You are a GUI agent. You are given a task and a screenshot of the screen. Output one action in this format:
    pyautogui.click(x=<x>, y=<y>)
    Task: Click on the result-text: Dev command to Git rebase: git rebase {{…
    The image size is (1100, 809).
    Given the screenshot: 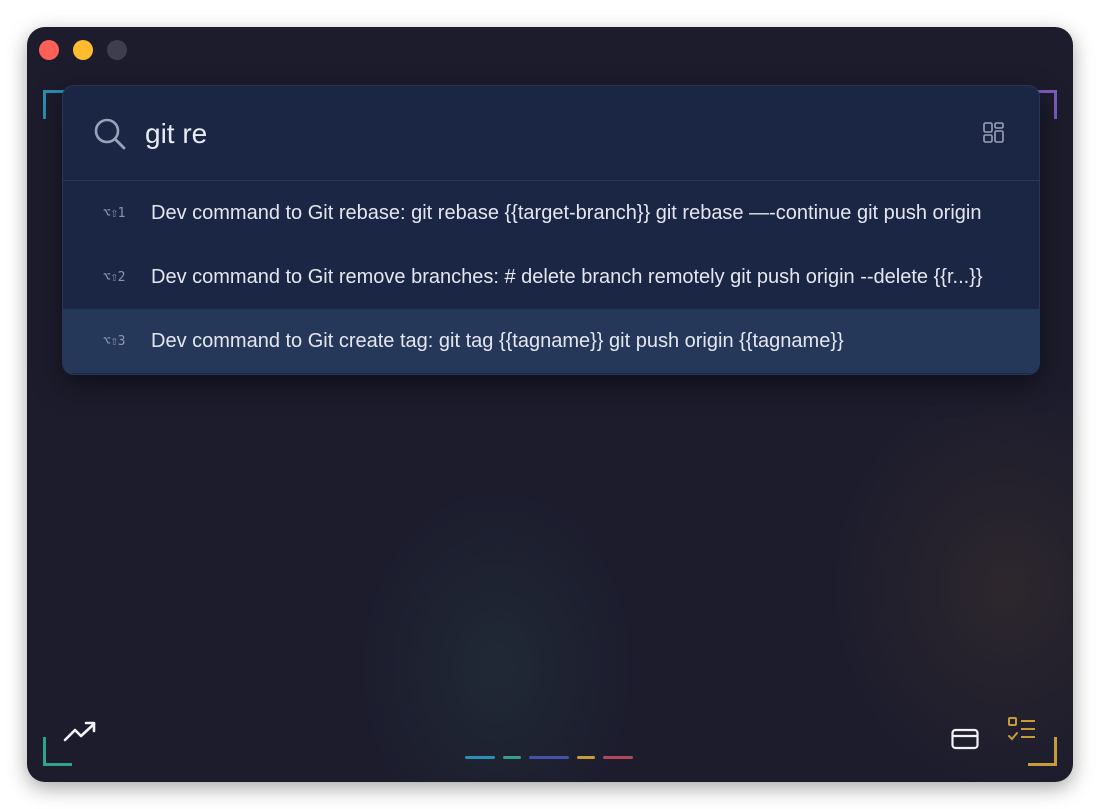 What is the action you would take?
    pyautogui.click(x=566, y=212)
    